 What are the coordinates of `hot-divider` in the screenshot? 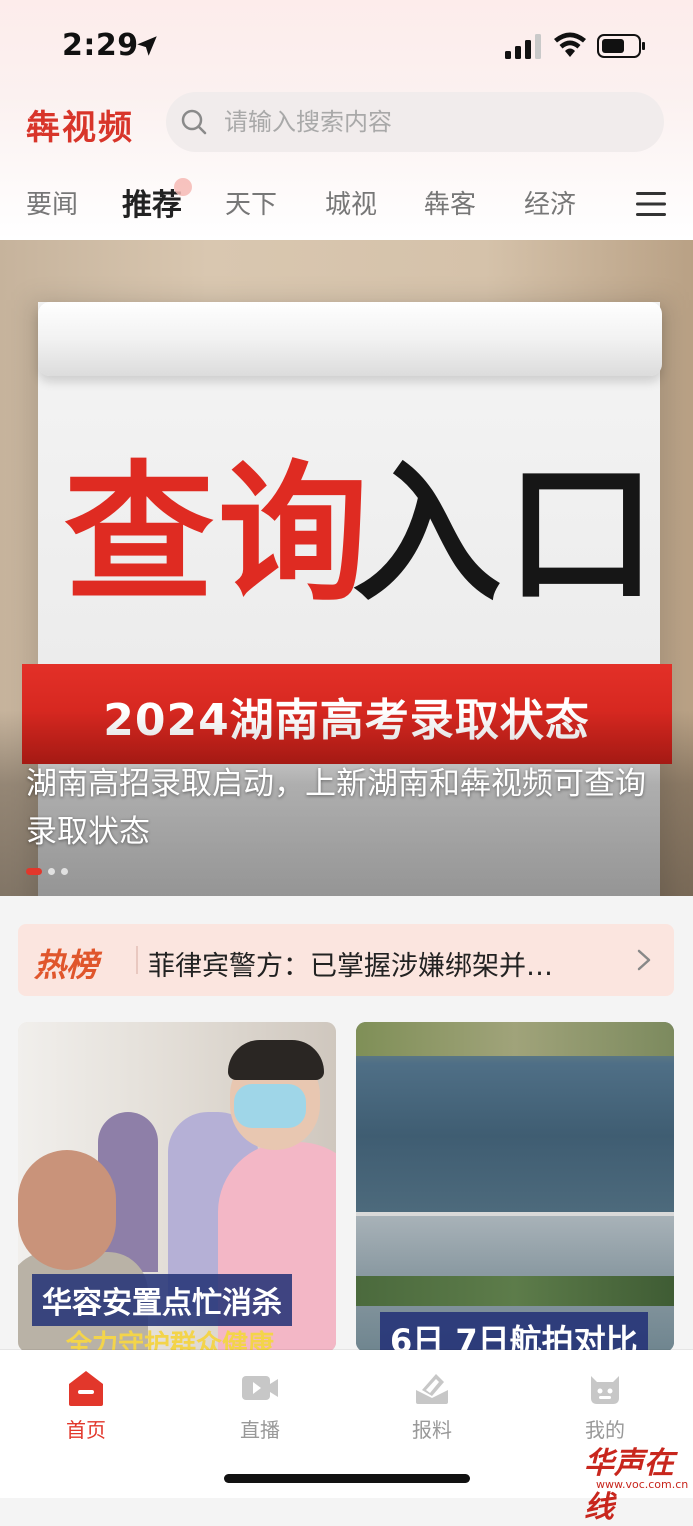 It's located at (137, 960).